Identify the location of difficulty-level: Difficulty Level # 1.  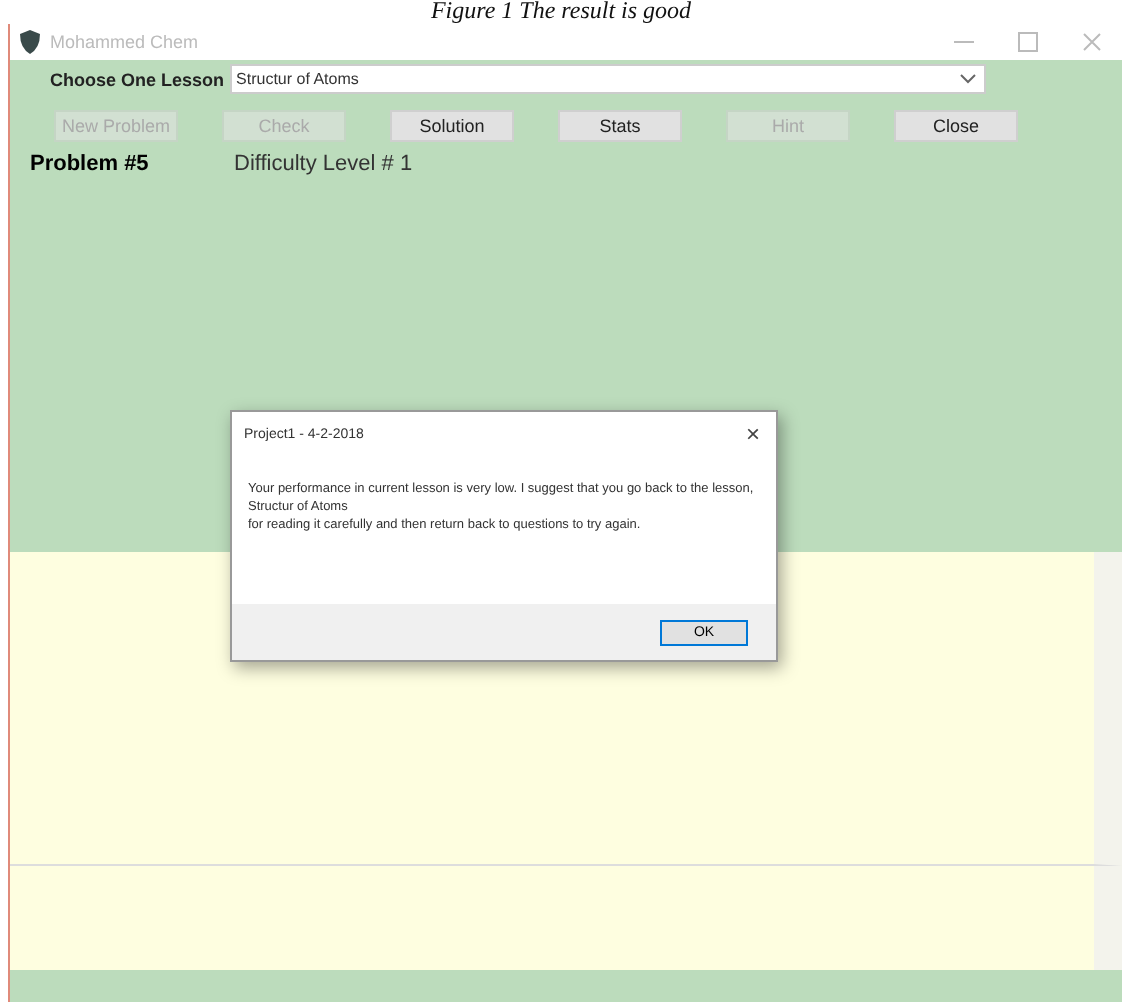
(323, 164).